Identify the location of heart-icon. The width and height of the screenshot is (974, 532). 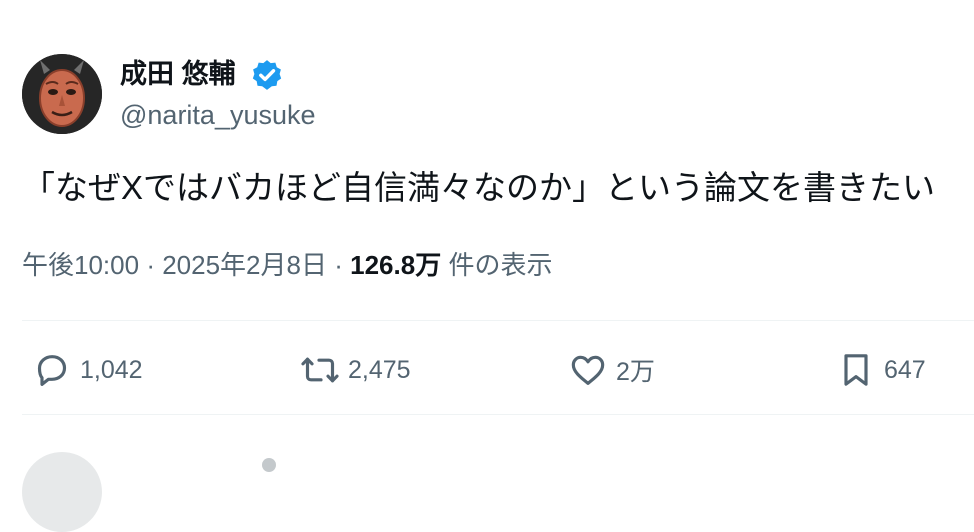
(588, 370).